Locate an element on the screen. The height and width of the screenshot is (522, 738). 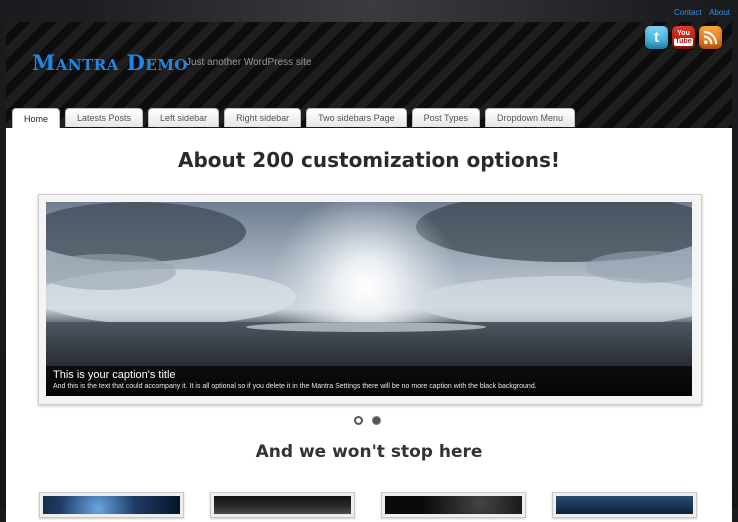
youtube-you: You is located at coordinates (683, 33).